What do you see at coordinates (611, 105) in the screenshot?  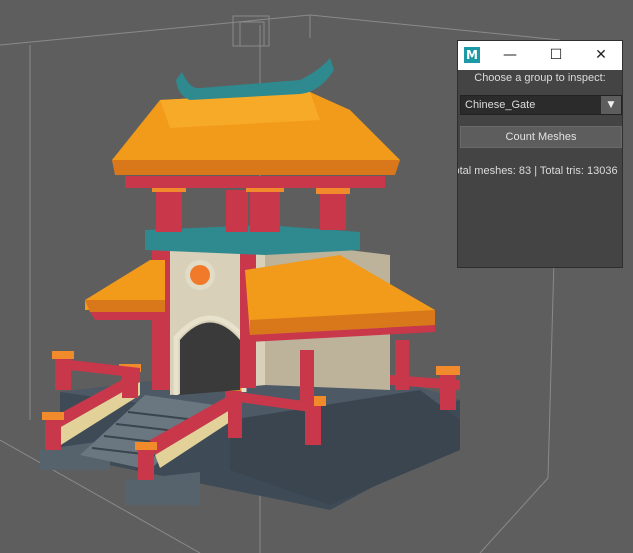 I see `chevron-down-icon: ▼` at bounding box center [611, 105].